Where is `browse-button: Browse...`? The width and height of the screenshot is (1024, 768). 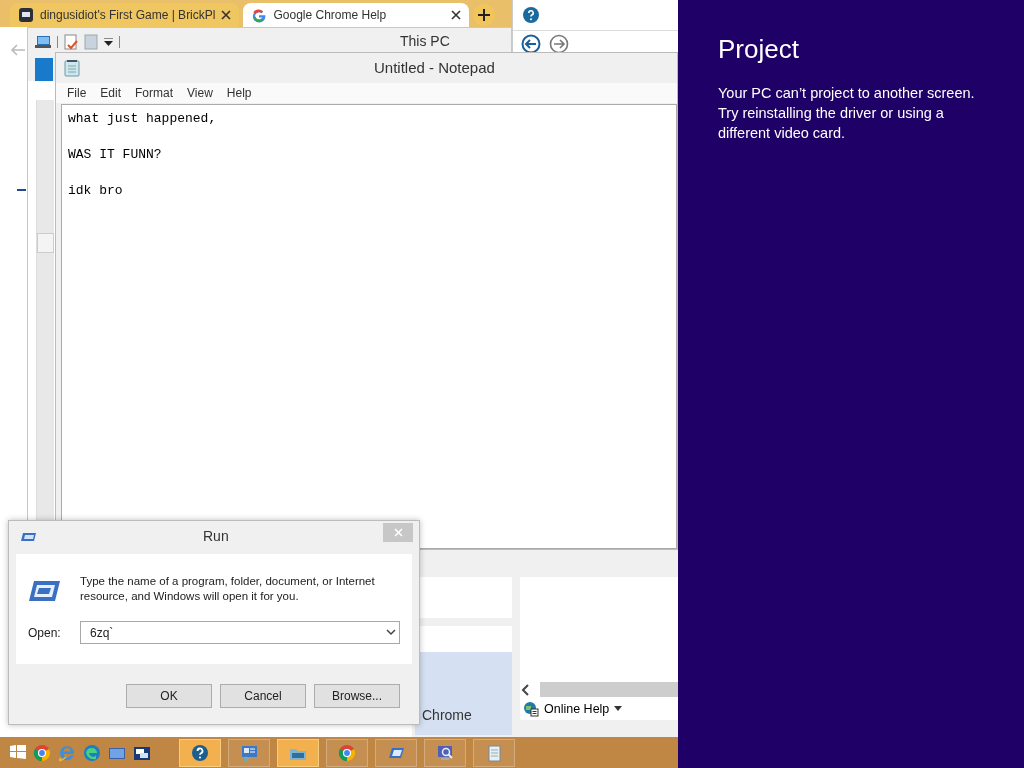
browse-button: Browse... is located at coordinates (357, 696).